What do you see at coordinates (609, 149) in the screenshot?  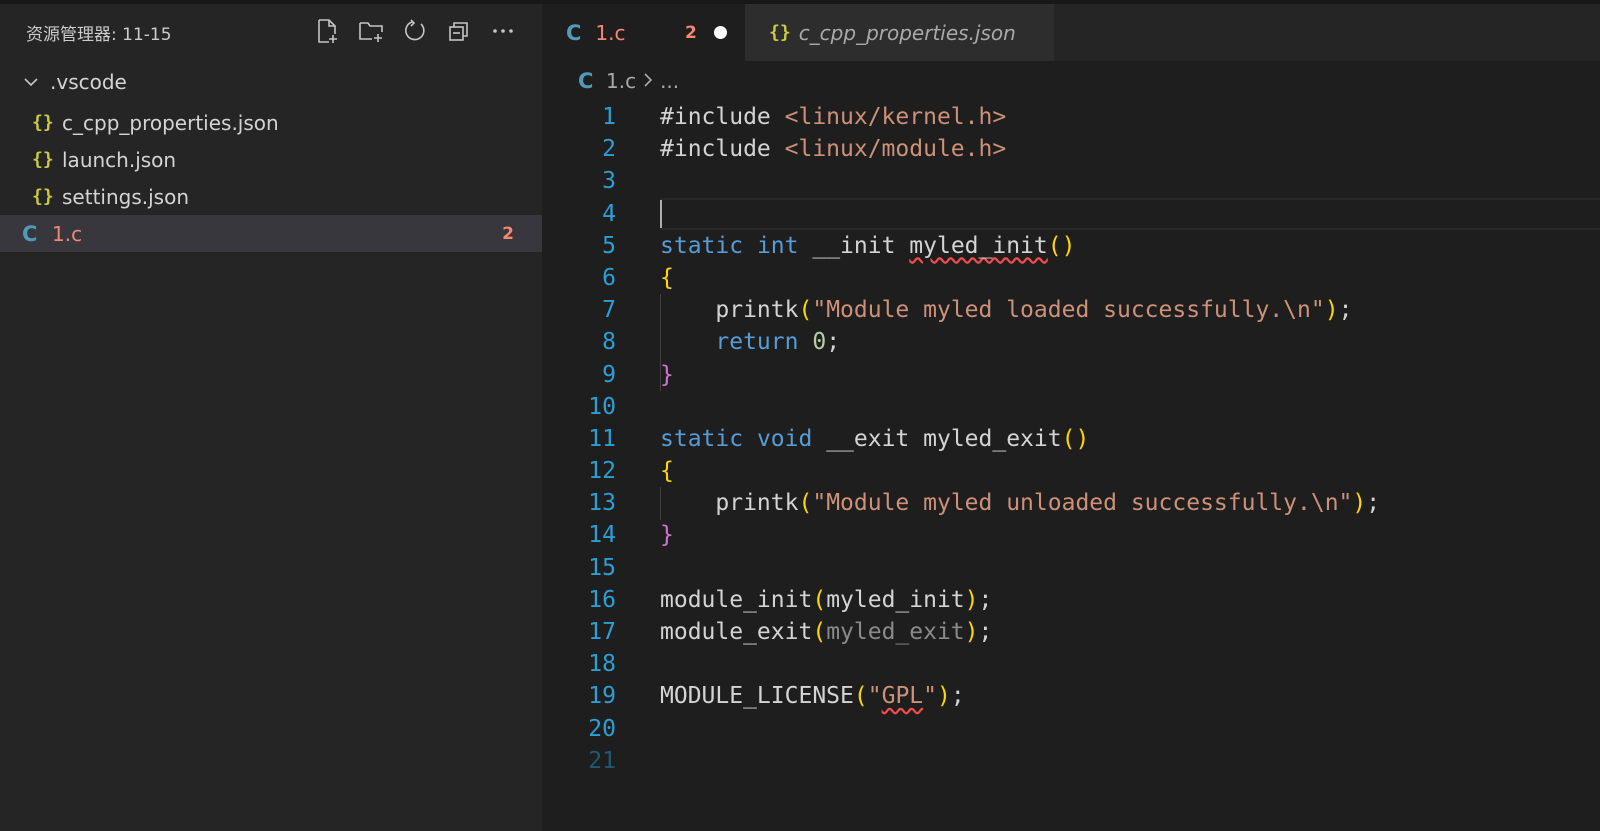 I see `line-number: 2` at bounding box center [609, 149].